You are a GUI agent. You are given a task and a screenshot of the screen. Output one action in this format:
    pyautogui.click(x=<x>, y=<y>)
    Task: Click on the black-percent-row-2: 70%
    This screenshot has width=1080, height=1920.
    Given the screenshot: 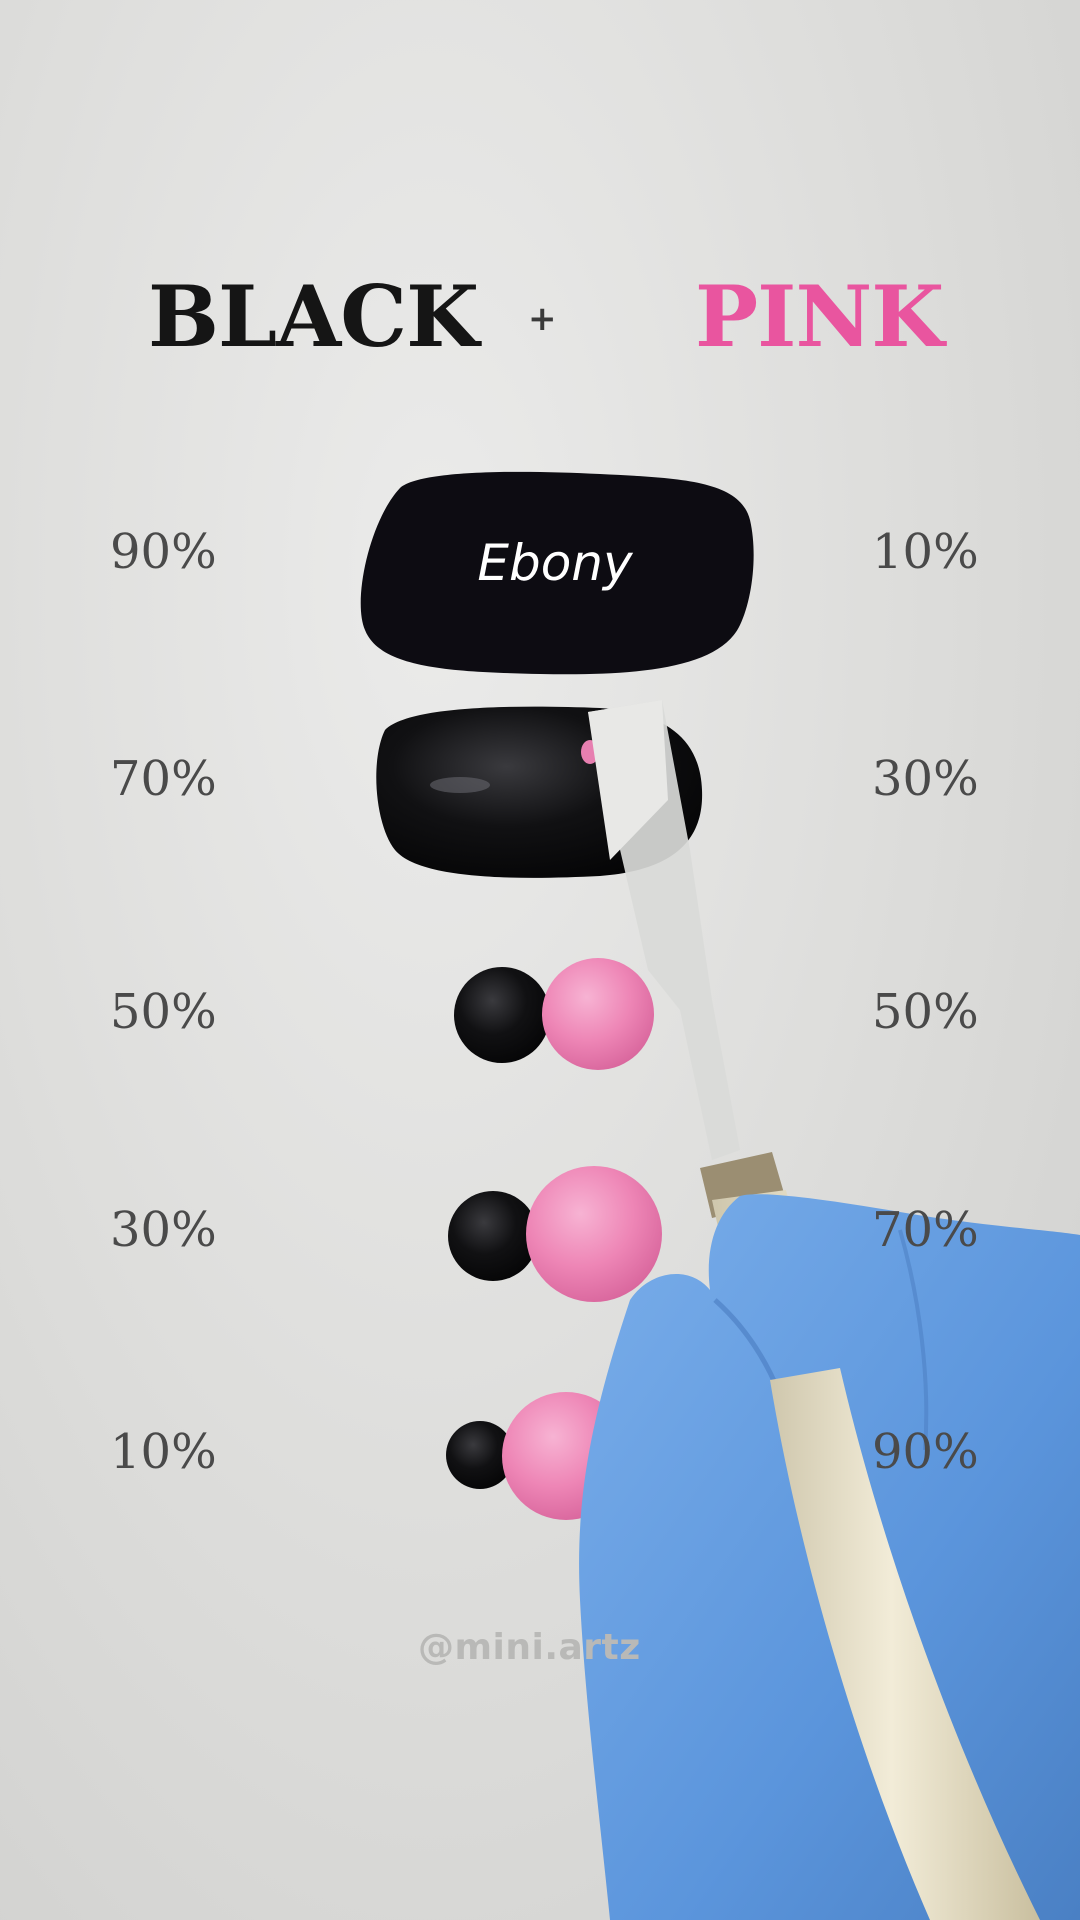 What is the action you would take?
    pyautogui.click(x=163, y=779)
    